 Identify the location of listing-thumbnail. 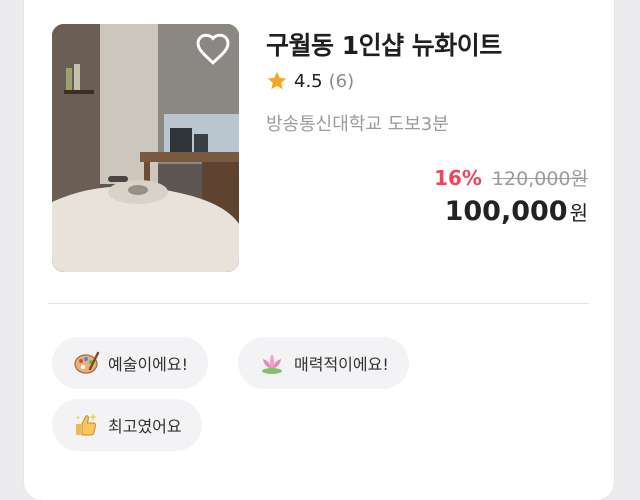
(145, 148).